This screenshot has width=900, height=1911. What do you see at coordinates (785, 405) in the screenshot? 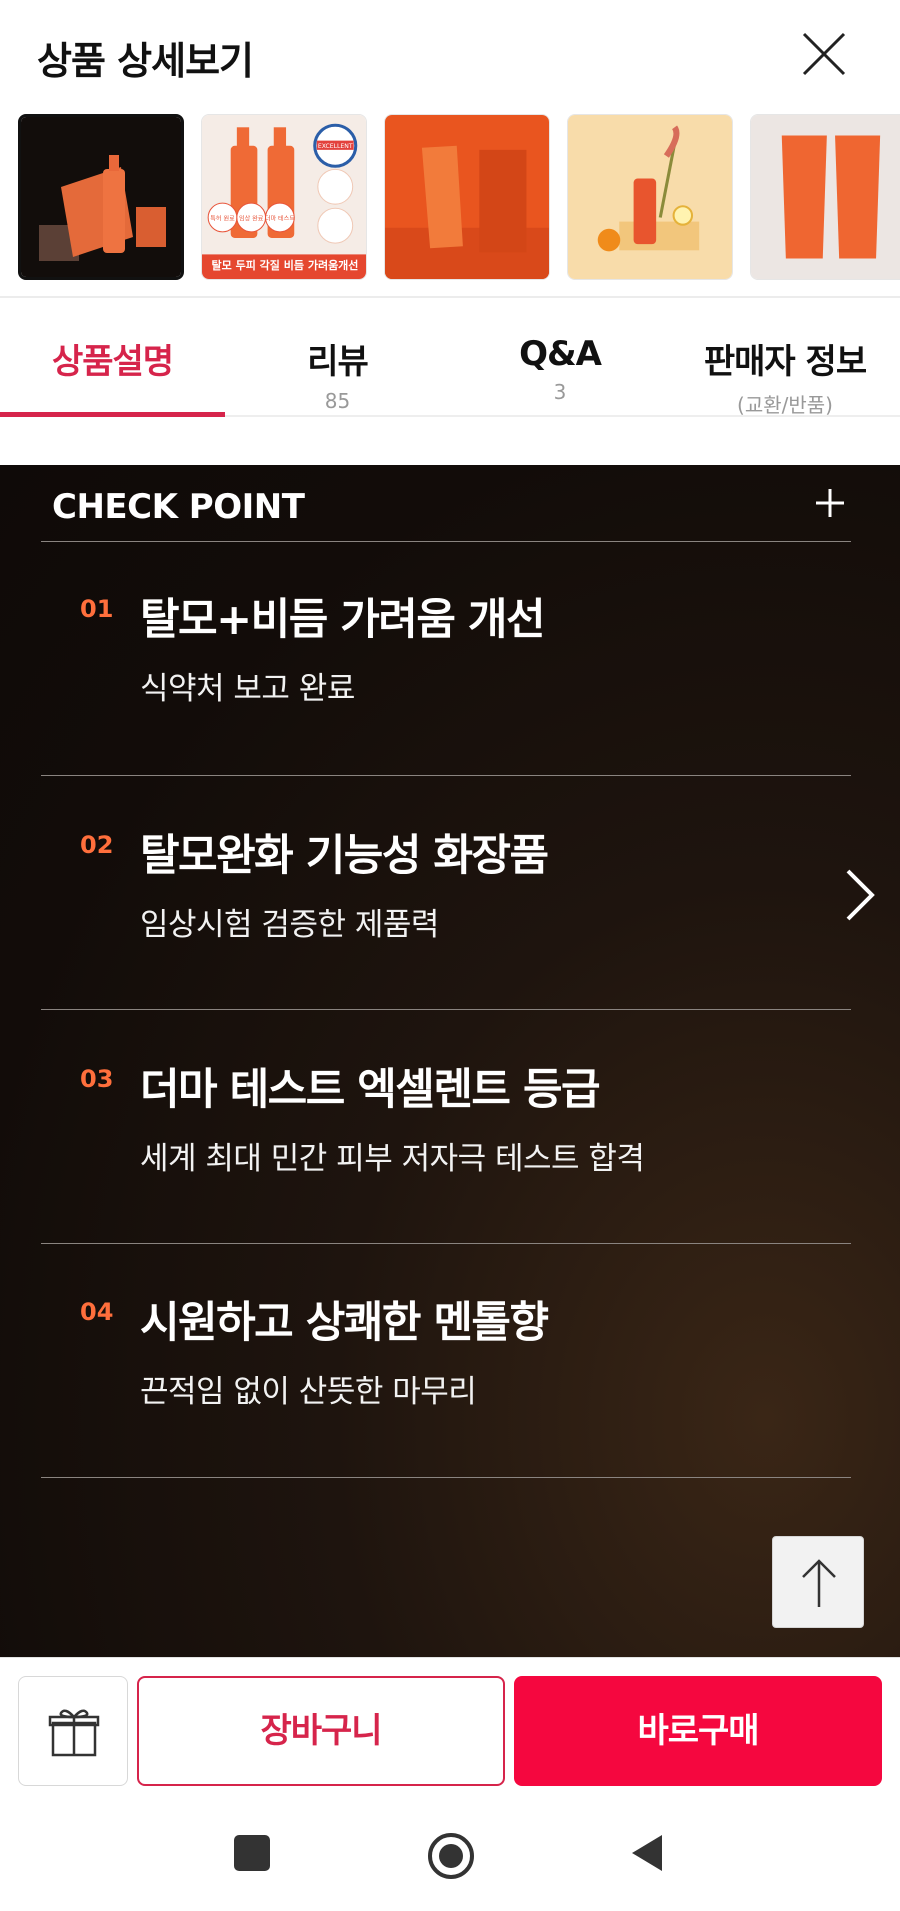
I see `tab-sub-label: (교환/반품)` at bounding box center [785, 405].